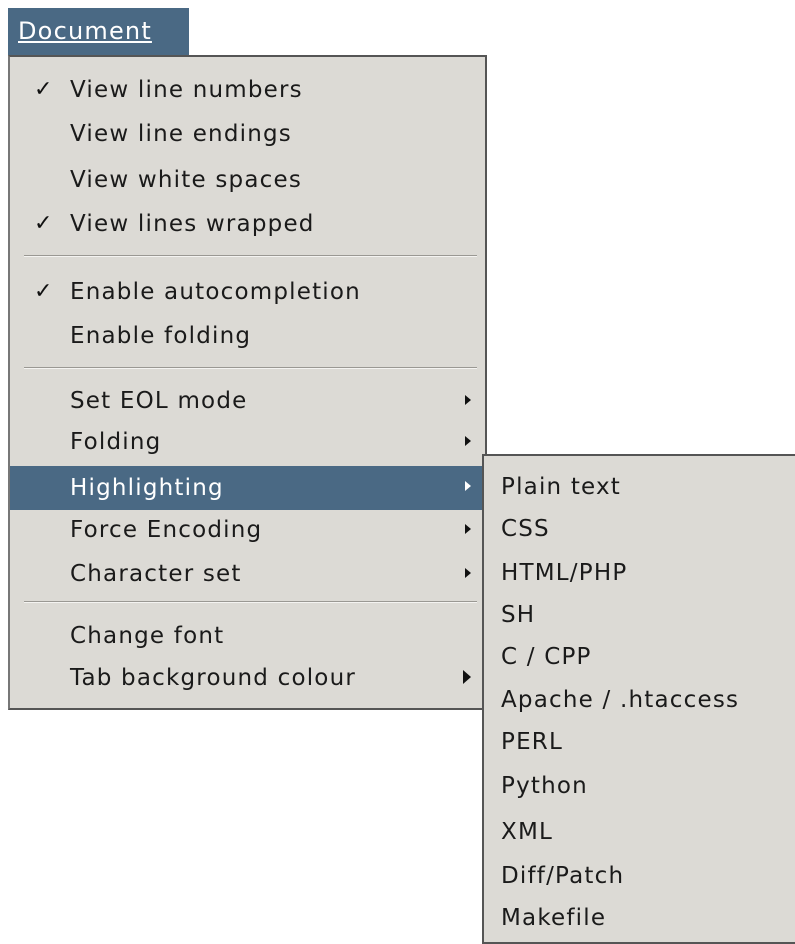  I want to click on menu-item-view-white-spaces: View white spaces, so click(247, 180).